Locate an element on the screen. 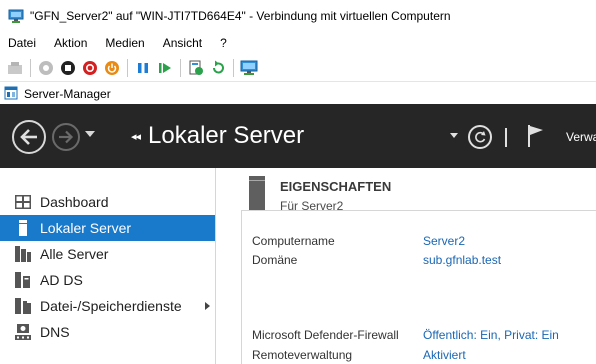 The height and width of the screenshot is (364, 596). sidebar-item-lokaler-server: Lokaler Server is located at coordinates (107, 228).